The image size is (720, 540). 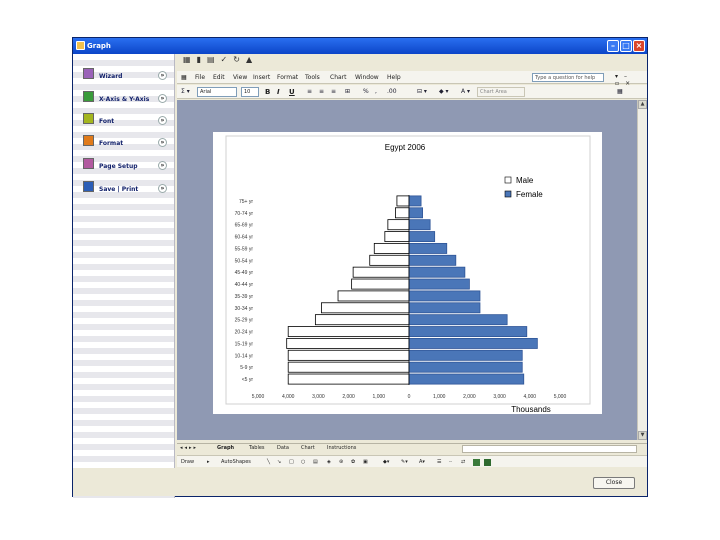 I want to click on textbox-icon: ▤, so click(x=315, y=462).